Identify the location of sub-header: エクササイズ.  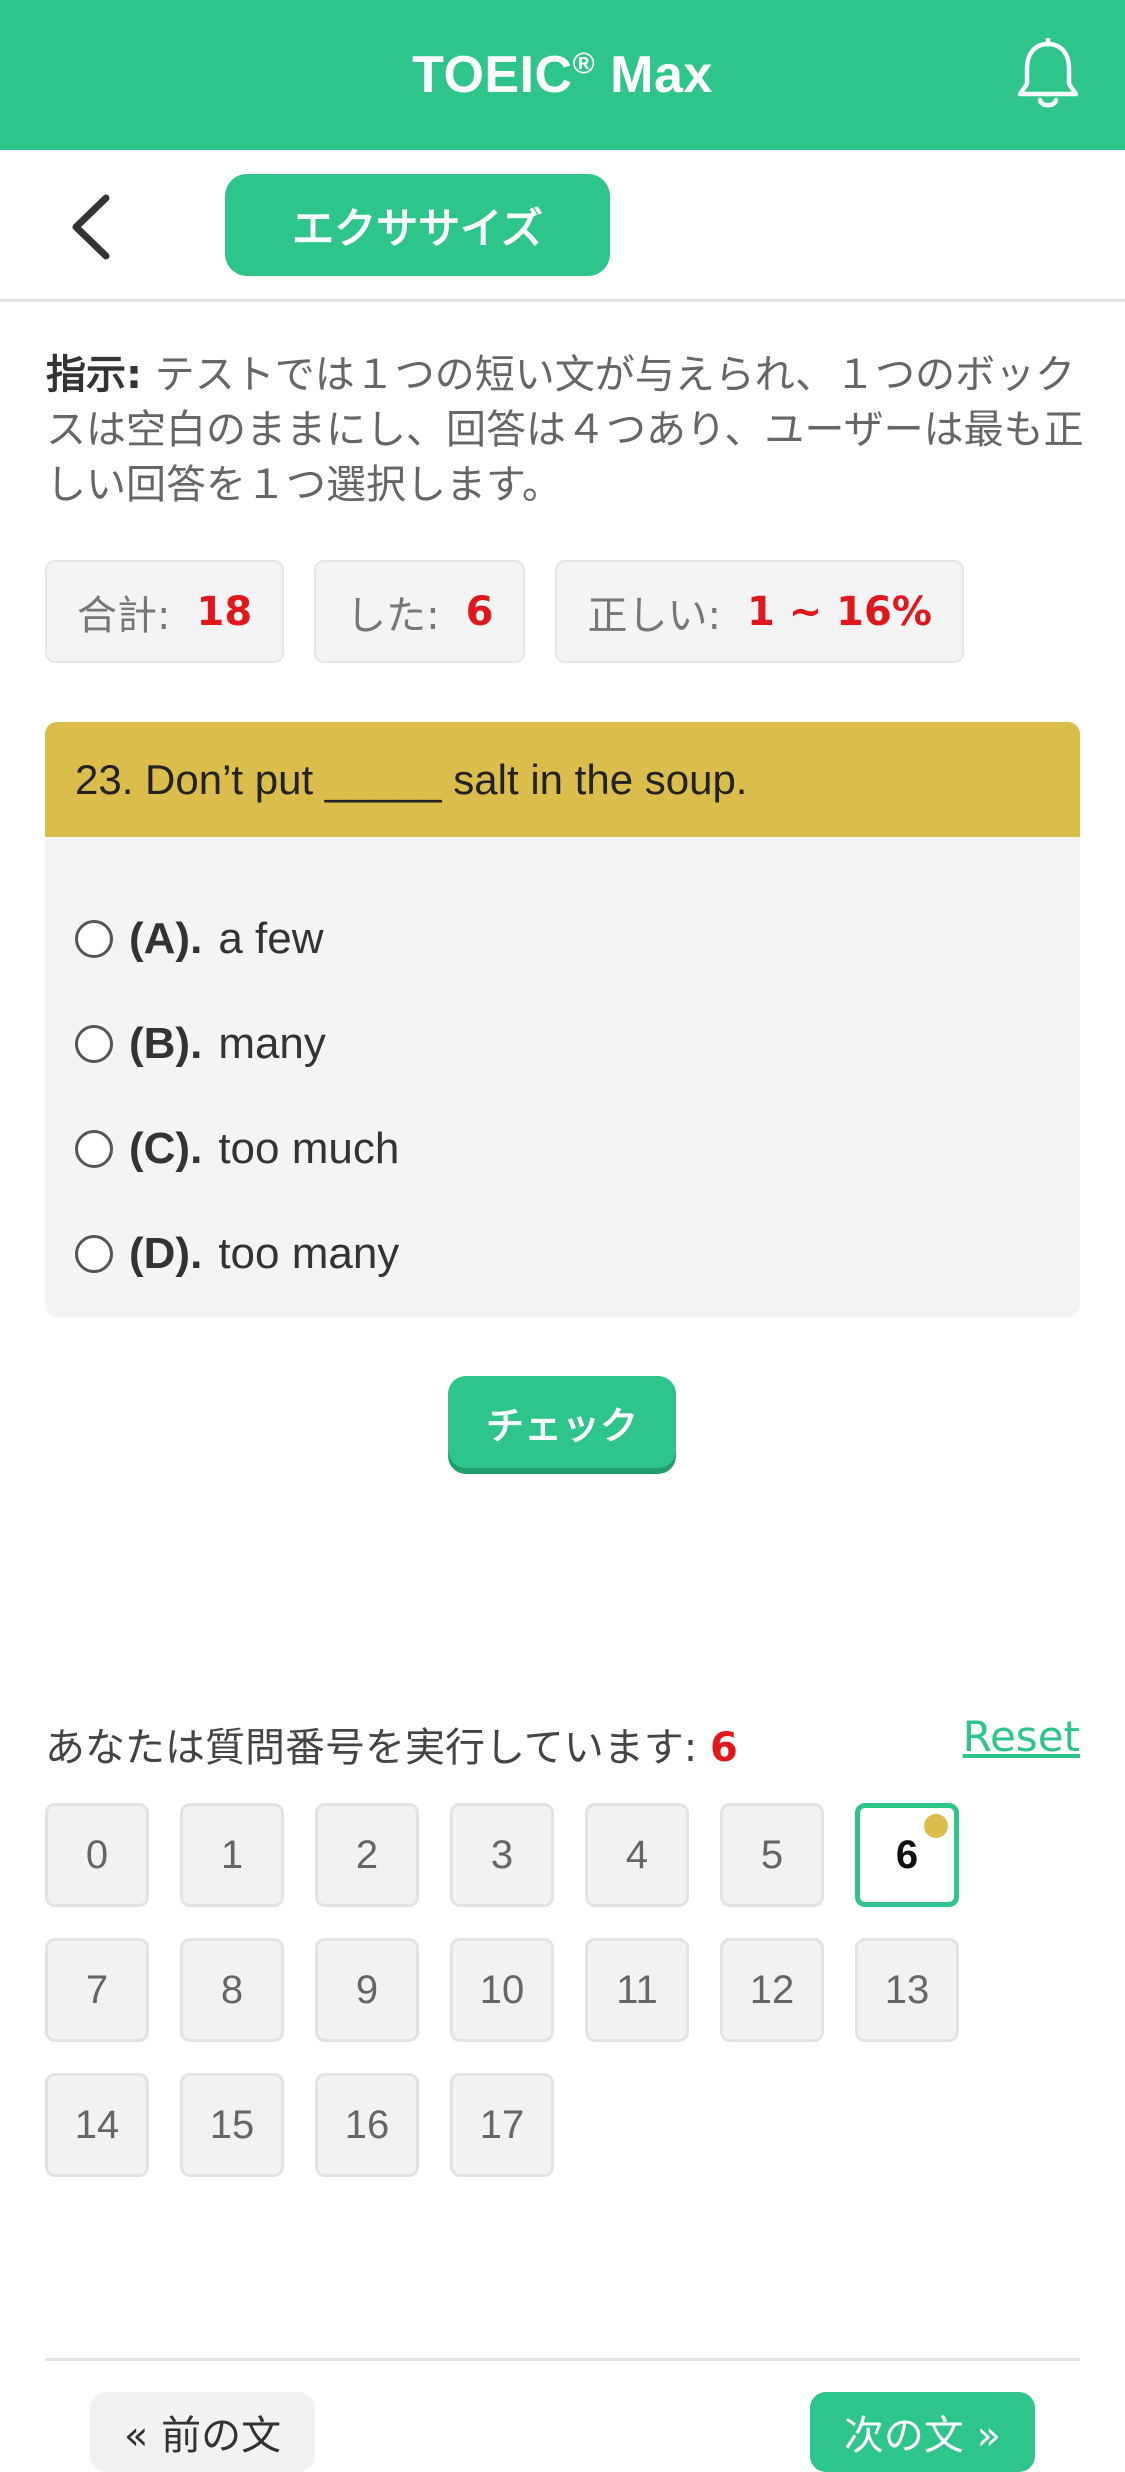
(562, 226).